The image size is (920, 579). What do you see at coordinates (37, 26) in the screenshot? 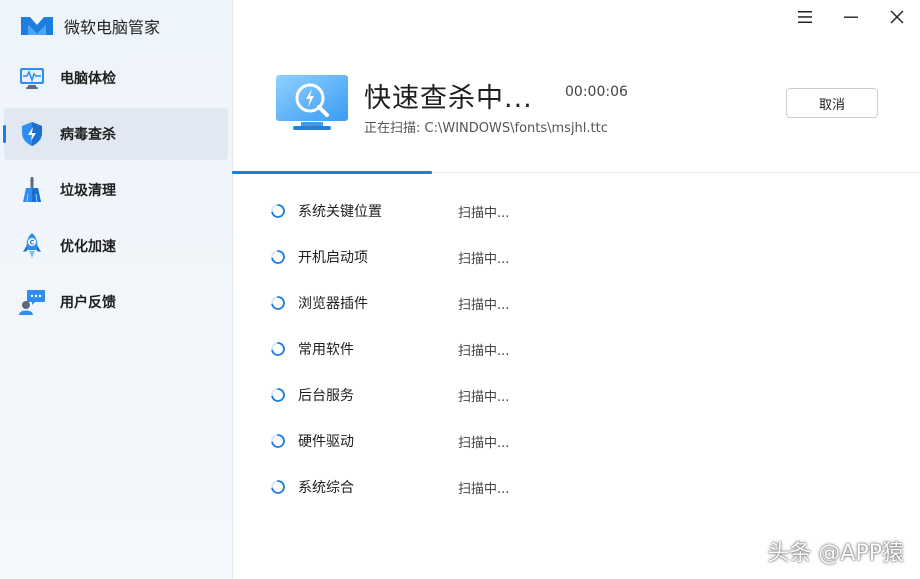
I see `microsoft-pc-manager-logo` at bounding box center [37, 26].